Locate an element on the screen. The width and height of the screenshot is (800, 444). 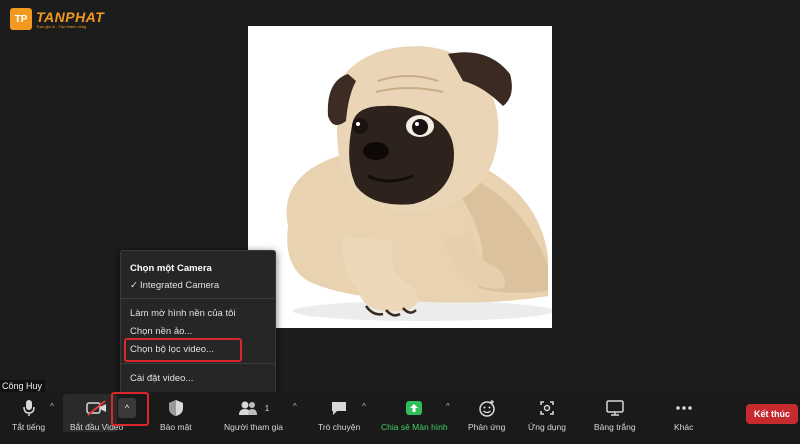
participants-options-caret-icon: ^ is located at coordinates (295, 406).